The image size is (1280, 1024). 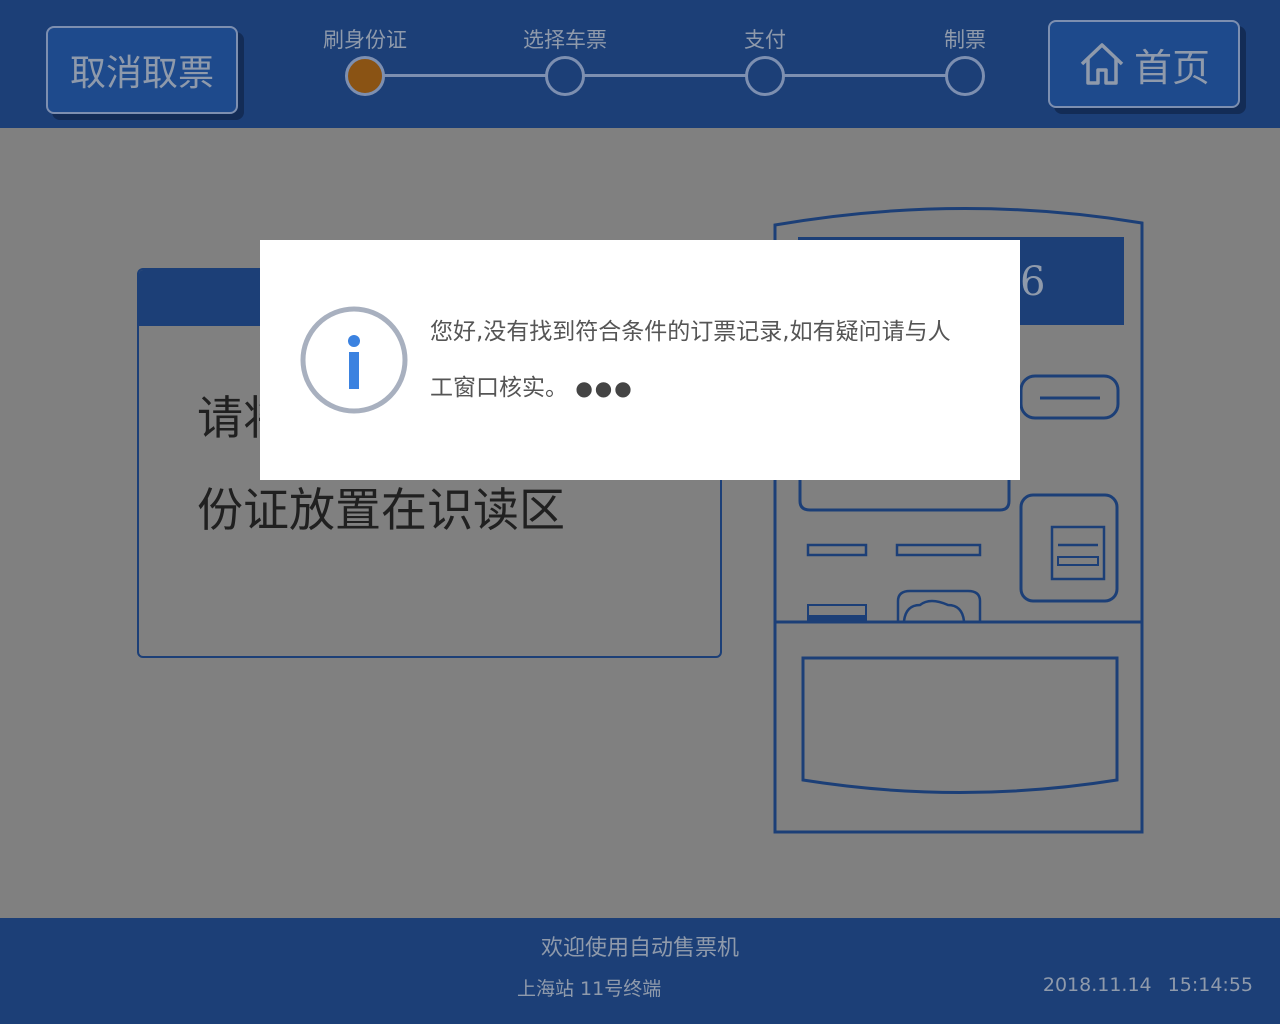 I want to click on welcome-text: 欢迎使用自动售票机, so click(x=639, y=948).